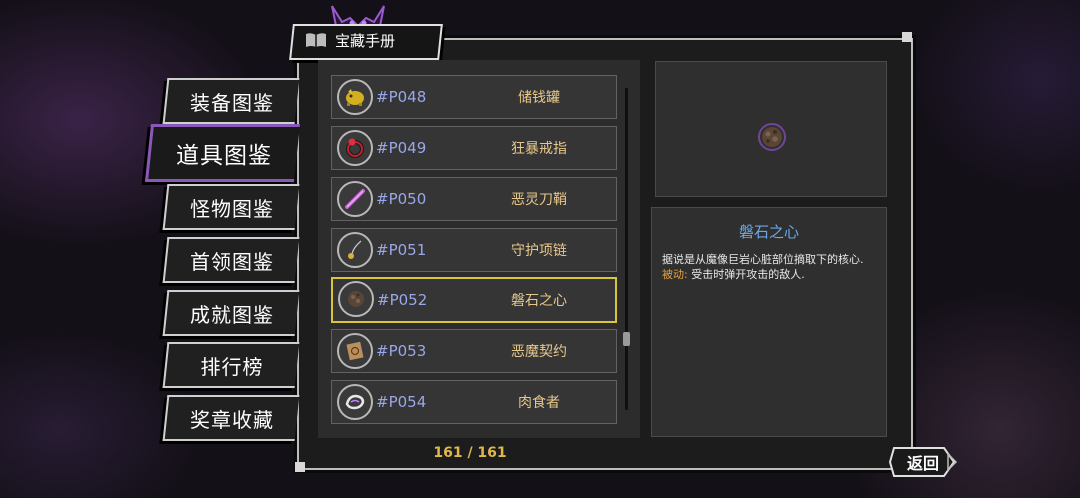 This screenshot has width=1080, height=498. I want to click on title-tab-content: 宝藏手册, so click(364, 40).